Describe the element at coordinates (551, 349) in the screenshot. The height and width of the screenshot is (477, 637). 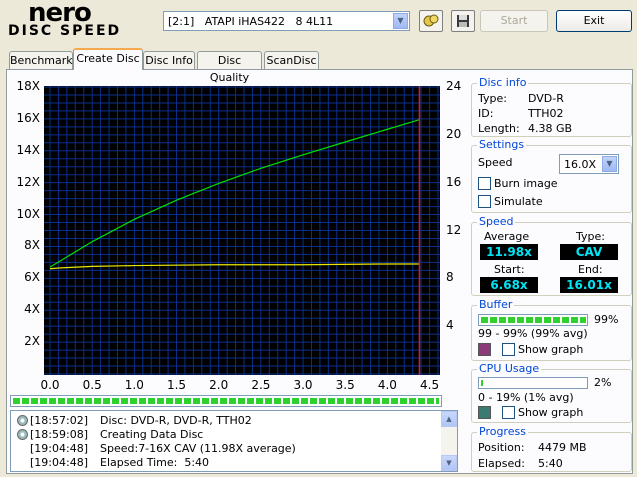
I see `buffer-show-graph-label: Show graph` at that location.